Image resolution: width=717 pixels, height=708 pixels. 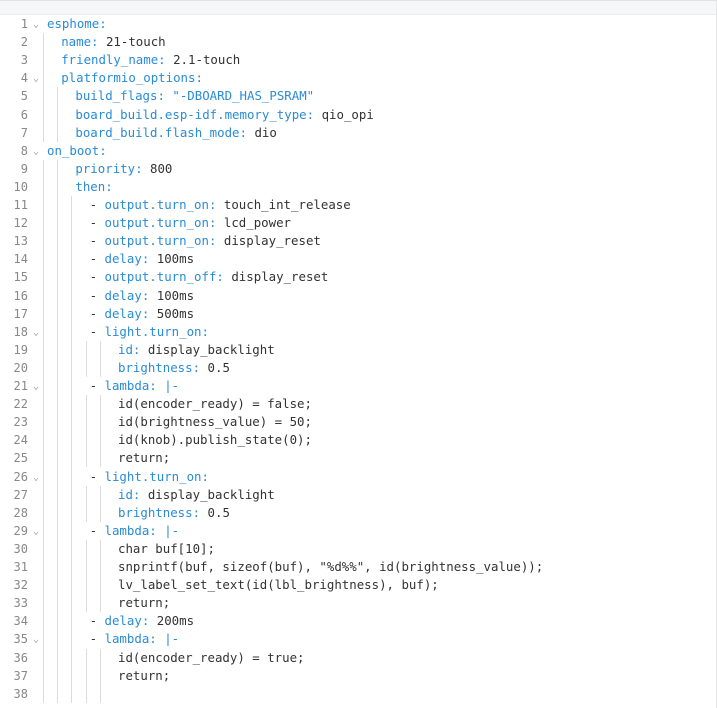 What do you see at coordinates (358, 223) in the screenshot?
I see `code-line: 12 - output.turn_on: lcd_power` at bounding box center [358, 223].